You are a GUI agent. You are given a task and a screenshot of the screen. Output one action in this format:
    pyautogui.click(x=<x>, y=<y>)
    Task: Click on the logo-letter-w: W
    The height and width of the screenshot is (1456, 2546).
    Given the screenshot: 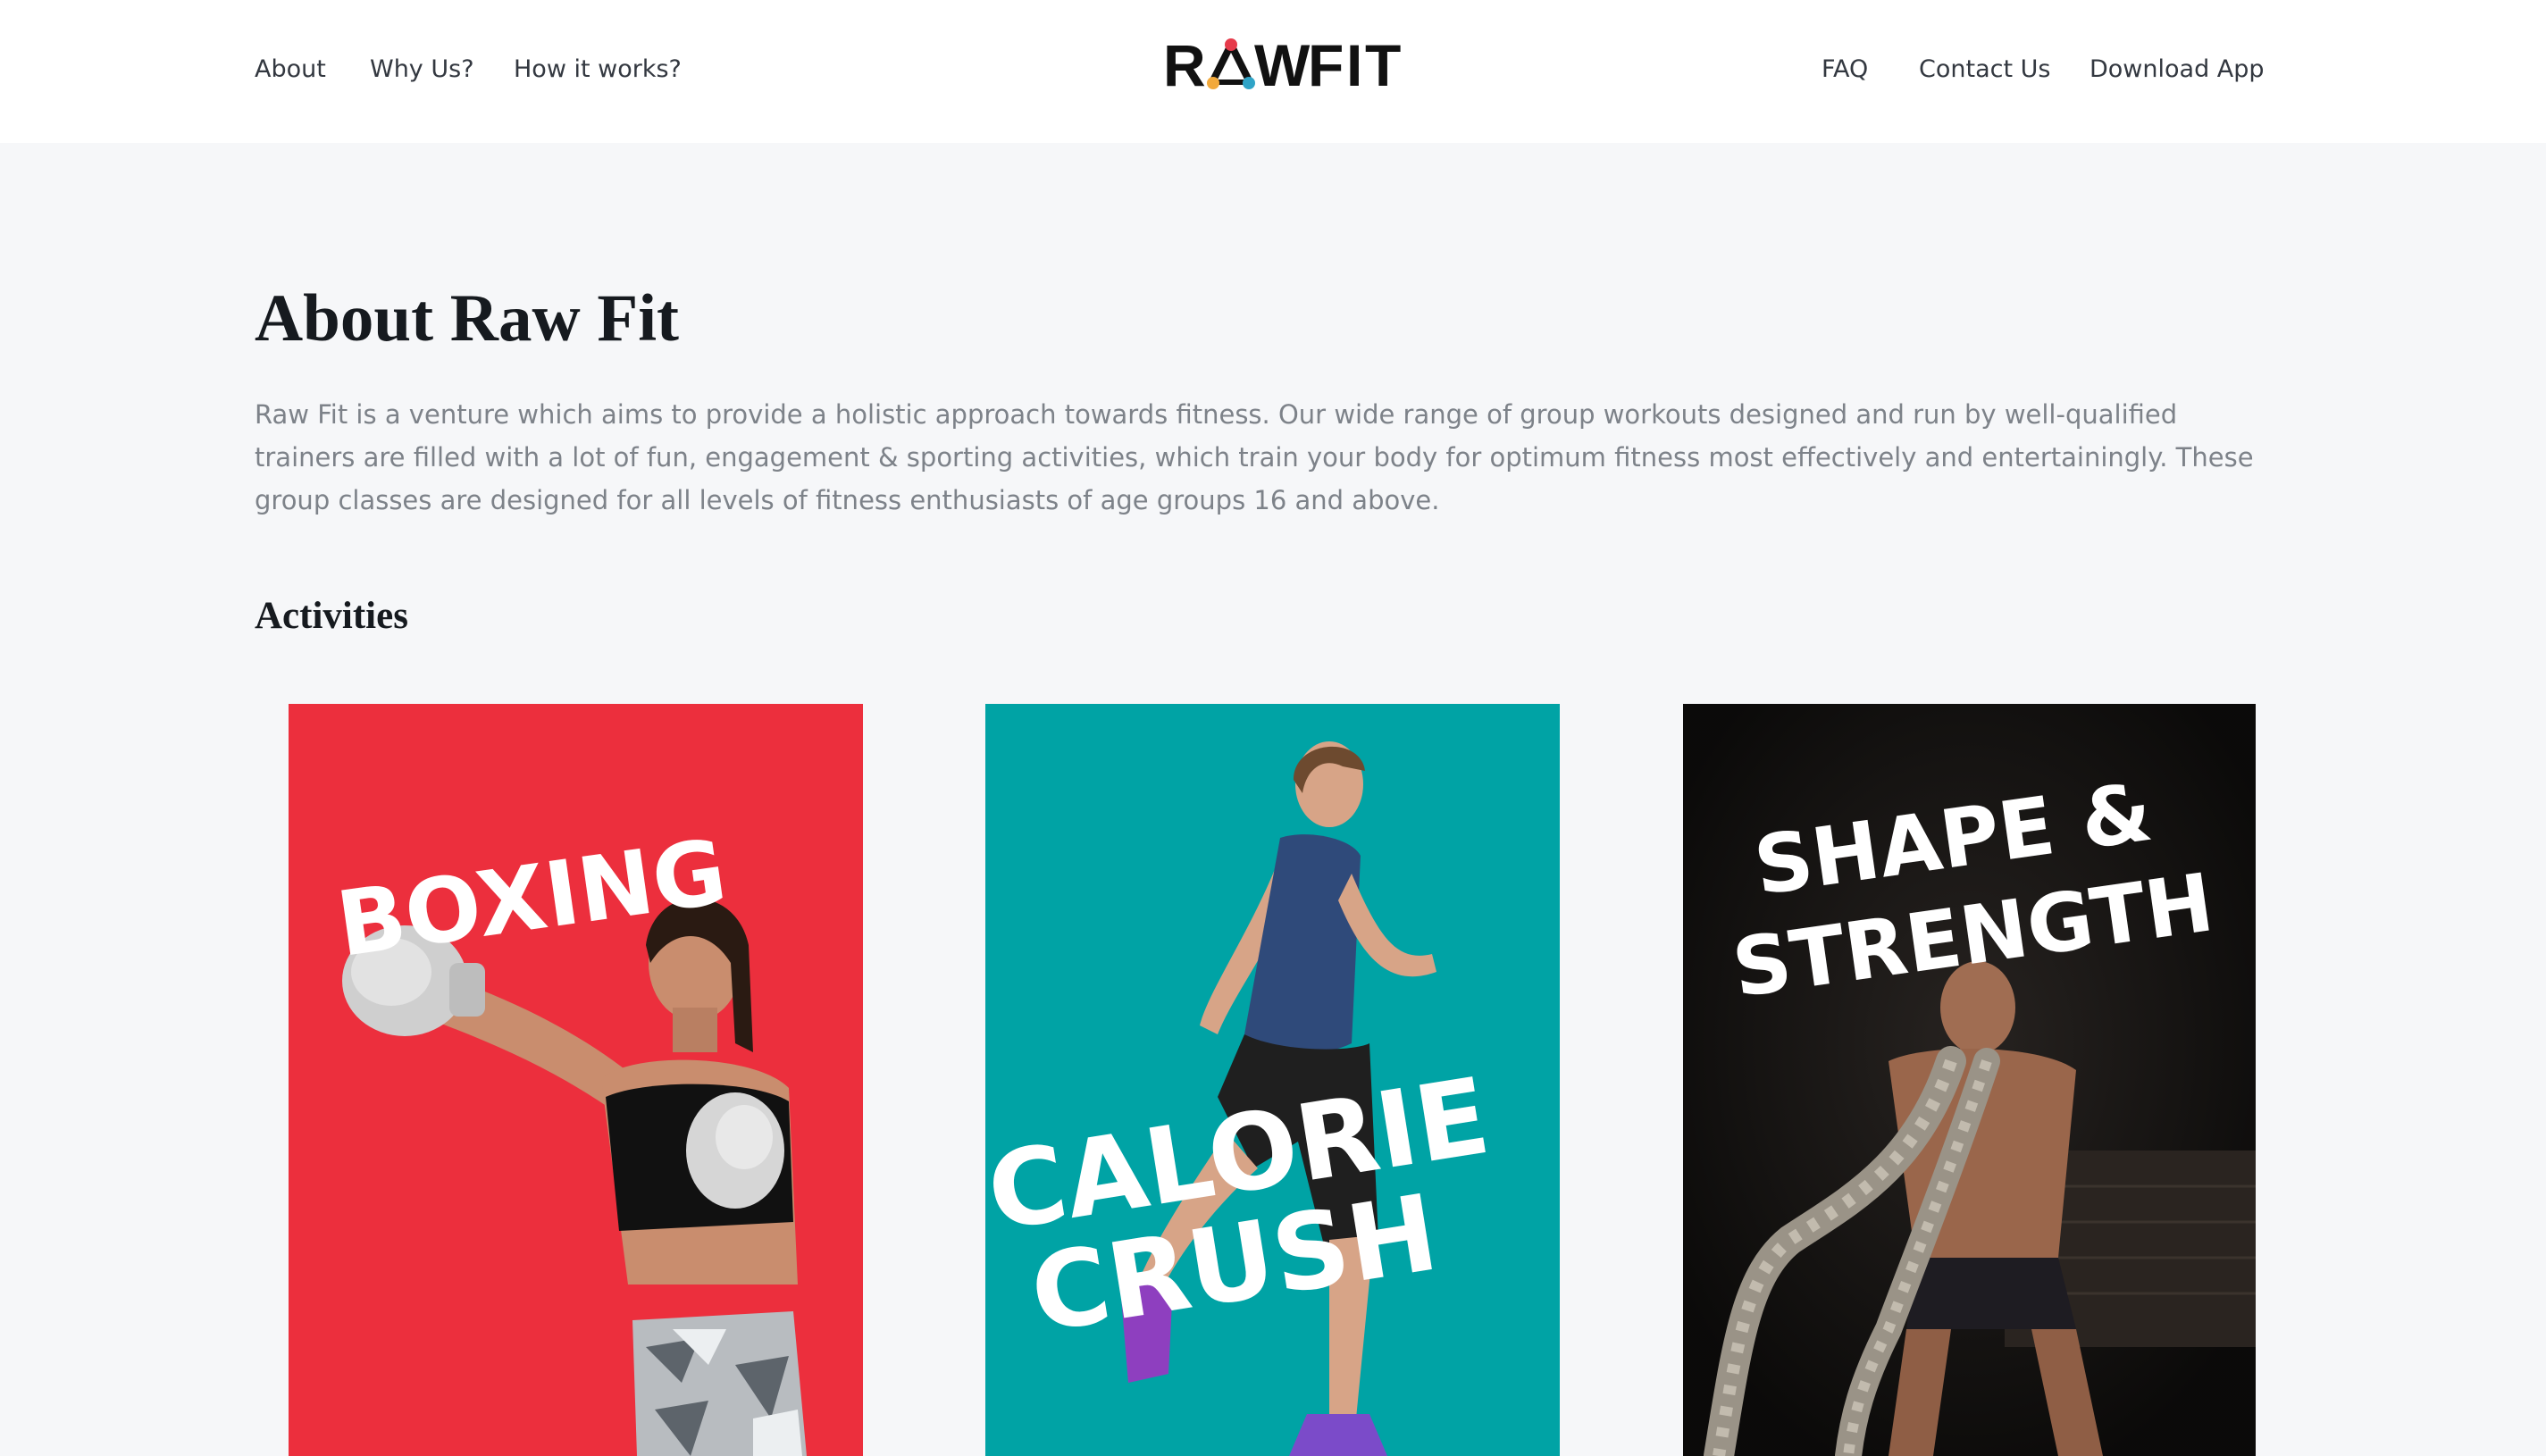 What is the action you would take?
    pyautogui.click(x=1282, y=63)
    